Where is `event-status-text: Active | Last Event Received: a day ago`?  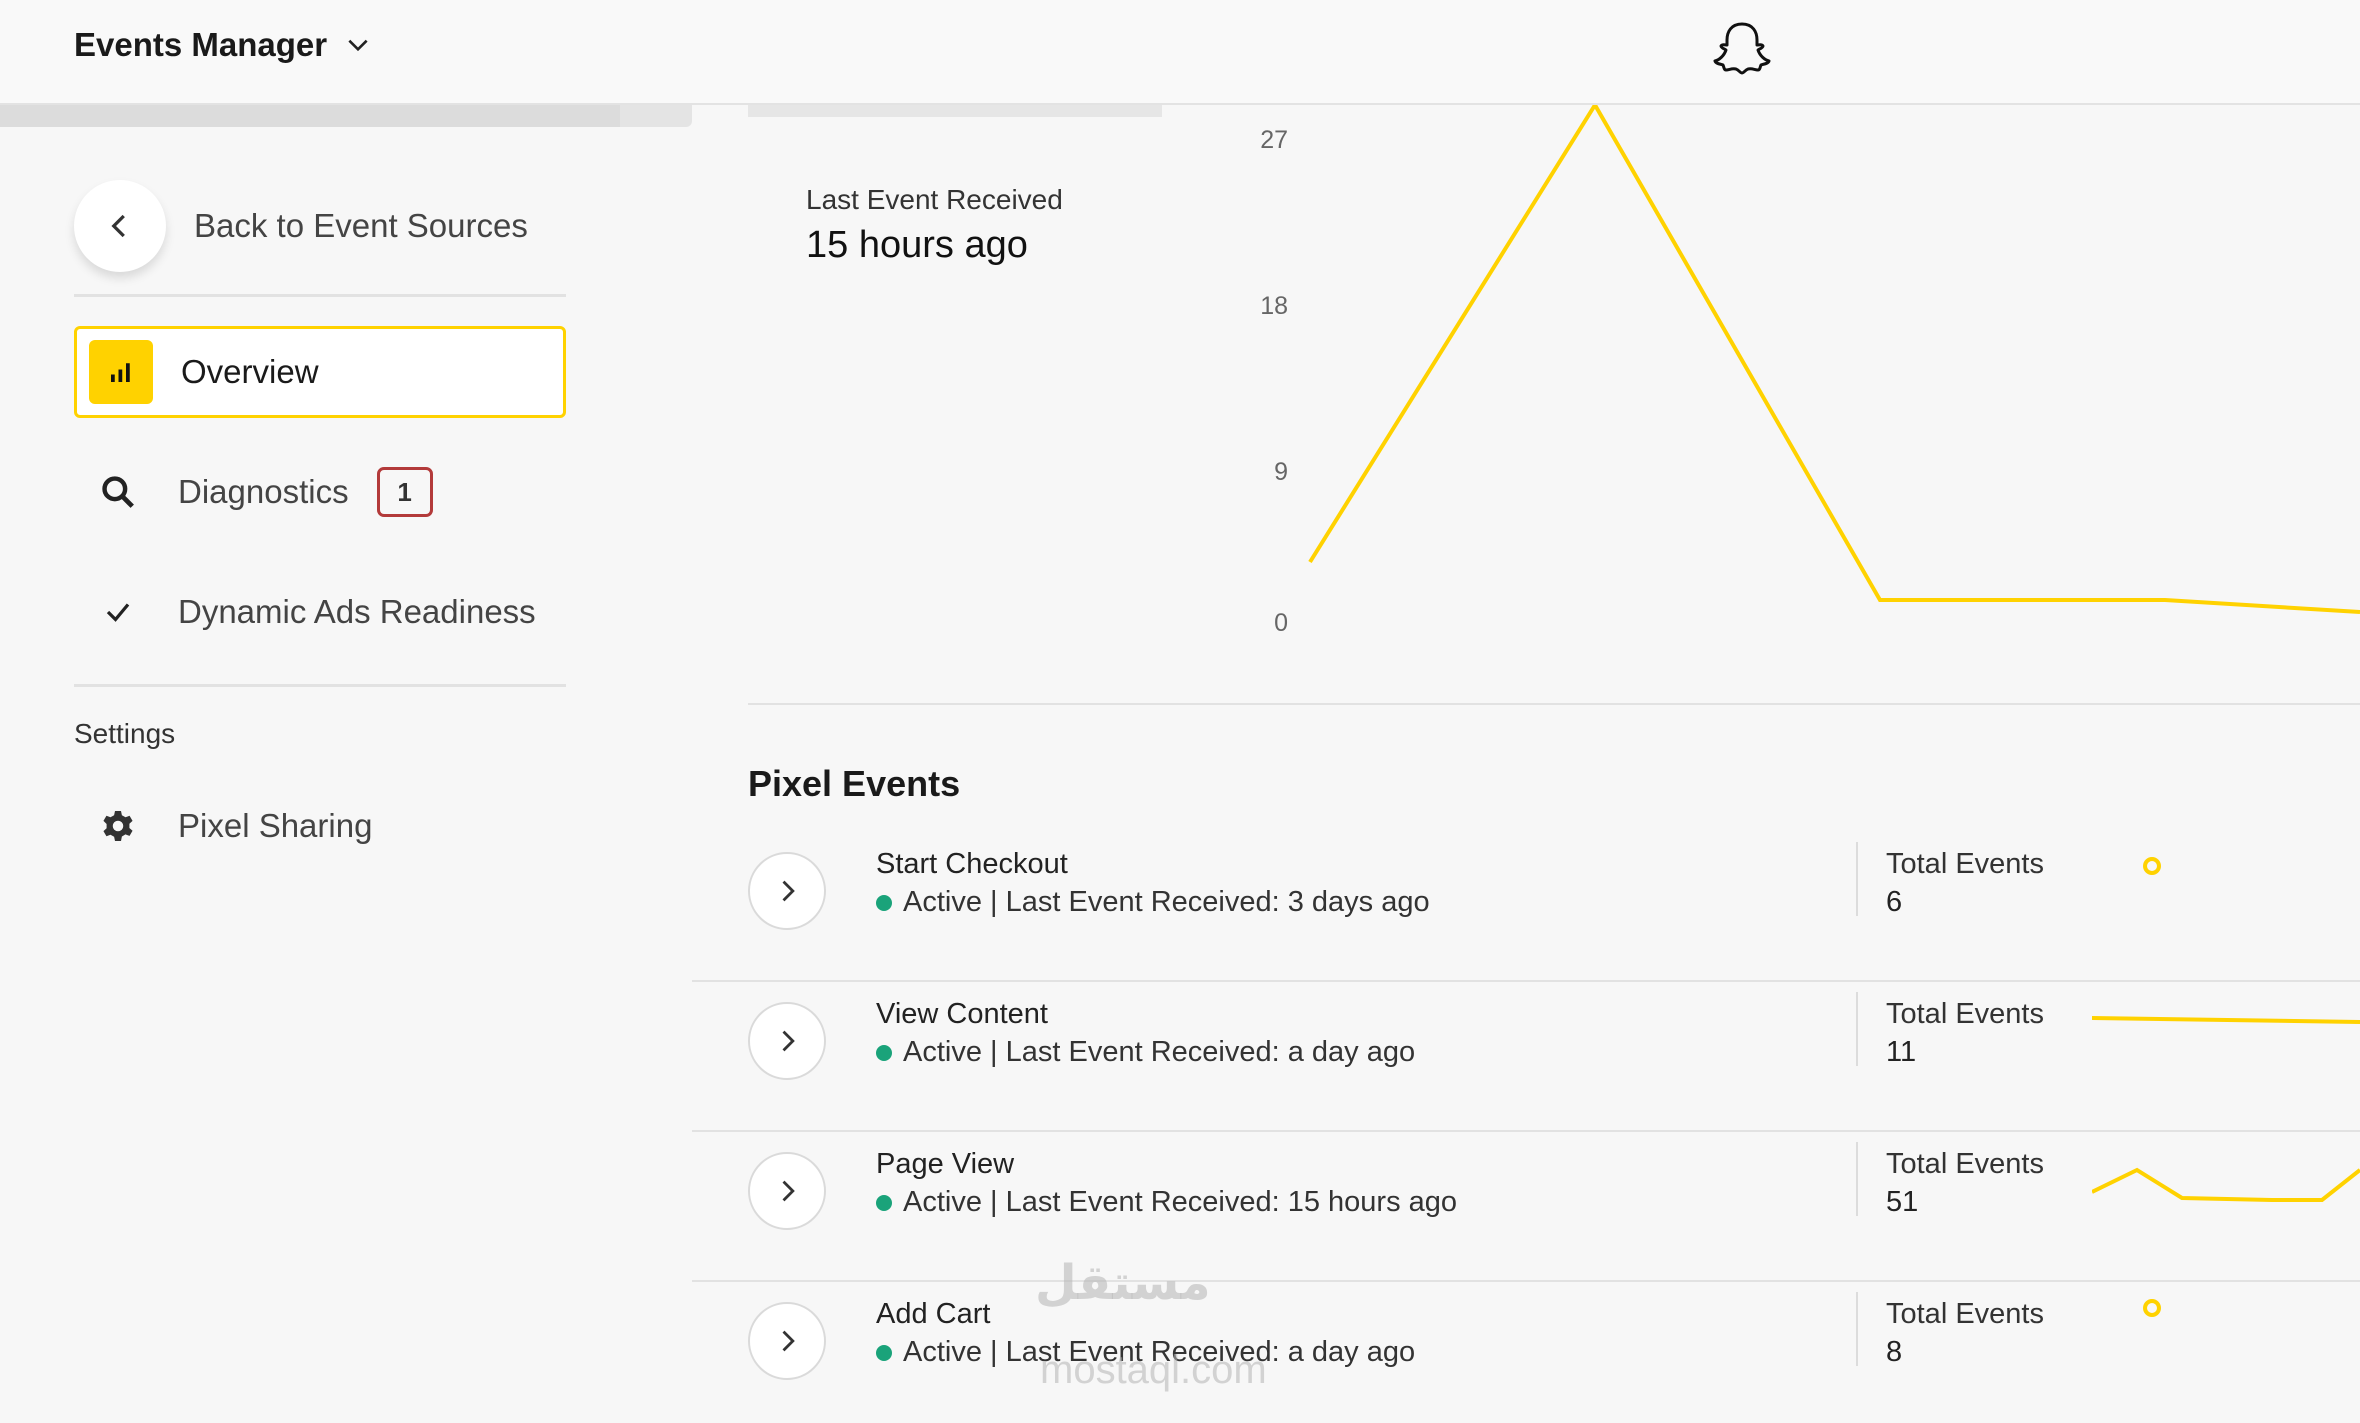
event-status-text: Active | Last Event Received: a day ago is located at coordinates (1159, 1052).